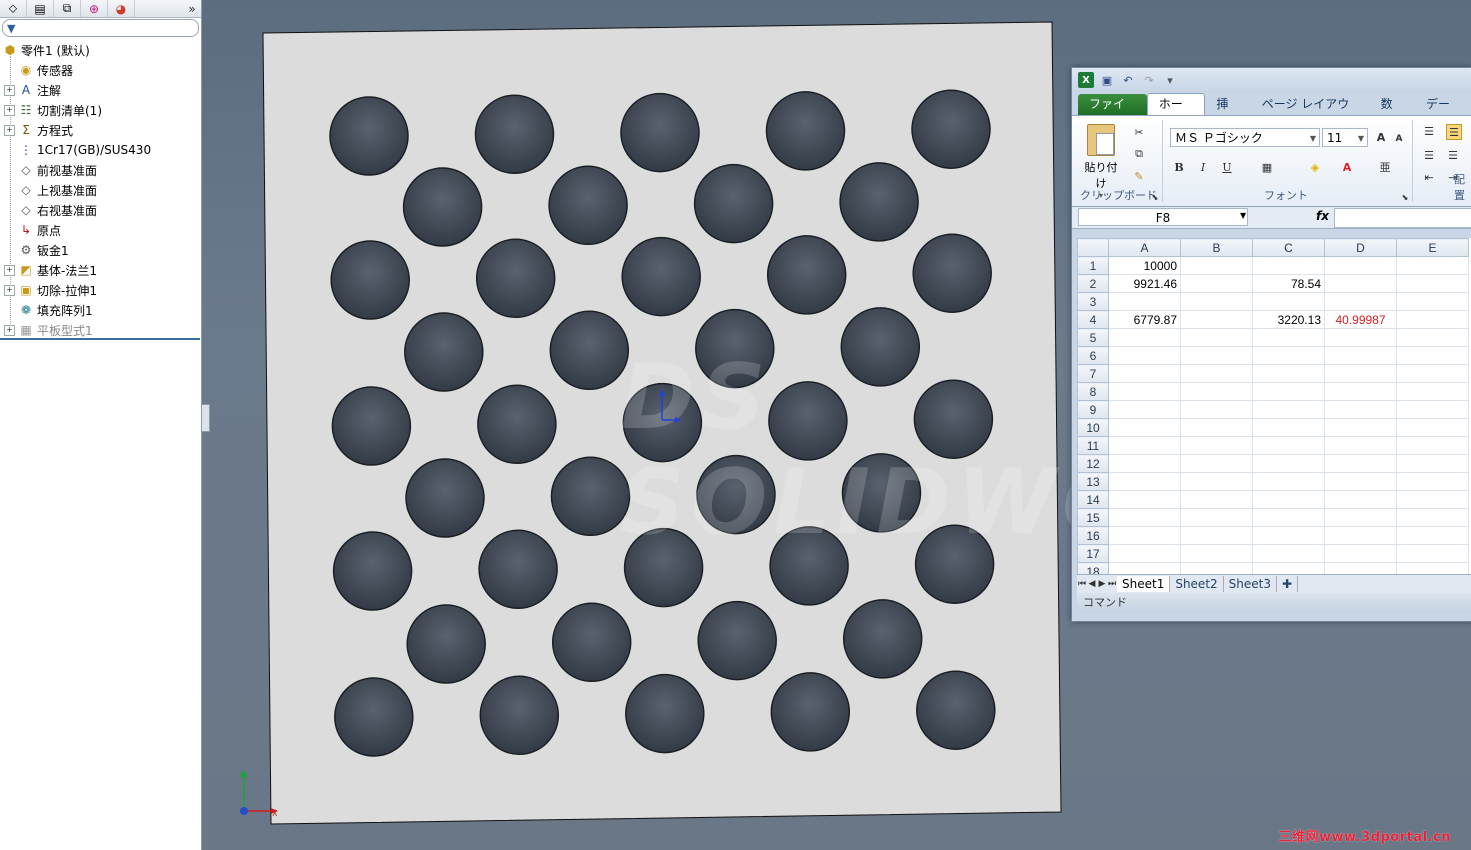  What do you see at coordinates (1432, 499) in the screenshot?
I see `cell-e14` at bounding box center [1432, 499].